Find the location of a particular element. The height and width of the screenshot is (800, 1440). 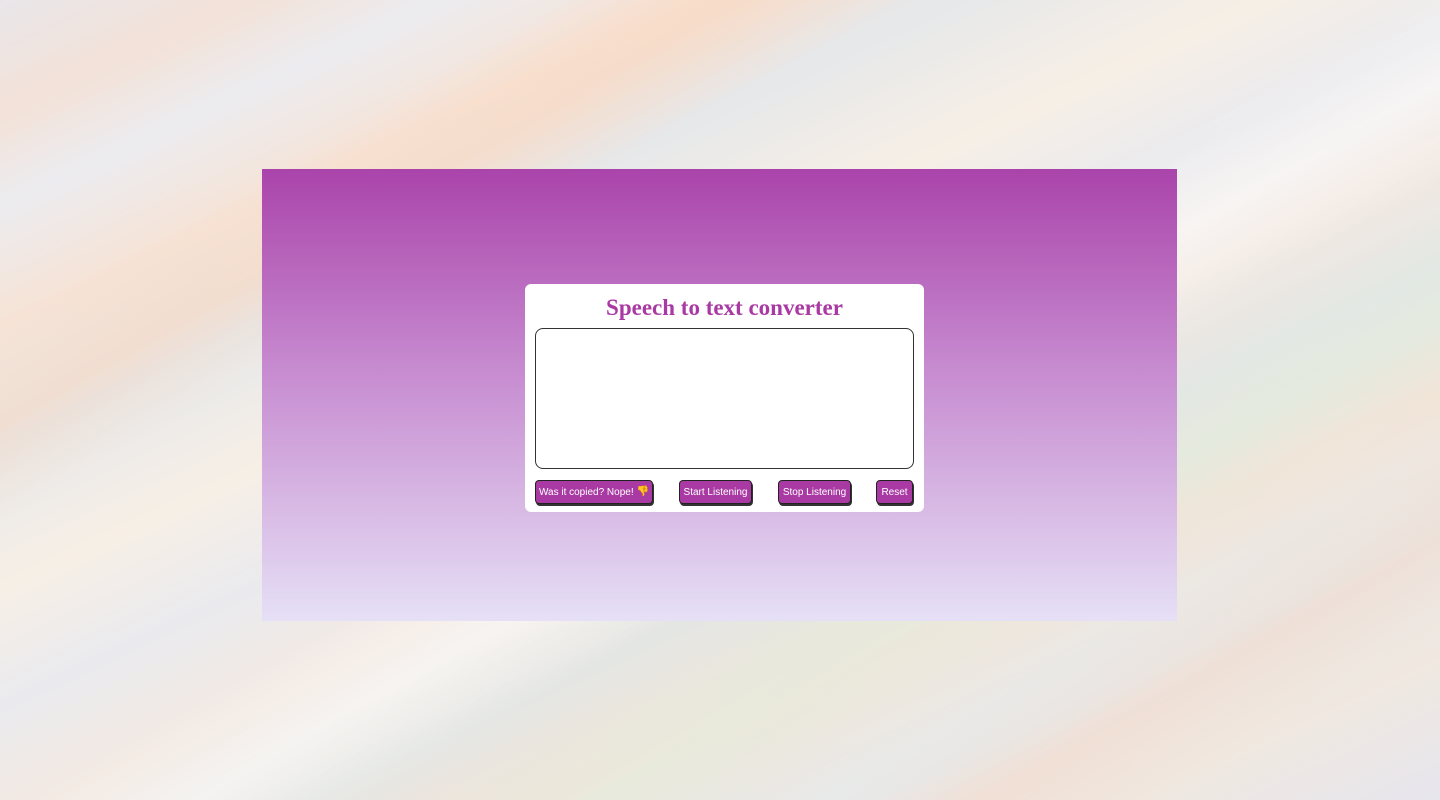

copy-button: Was it copied? Nope! 👎 is located at coordinates (594, 492).